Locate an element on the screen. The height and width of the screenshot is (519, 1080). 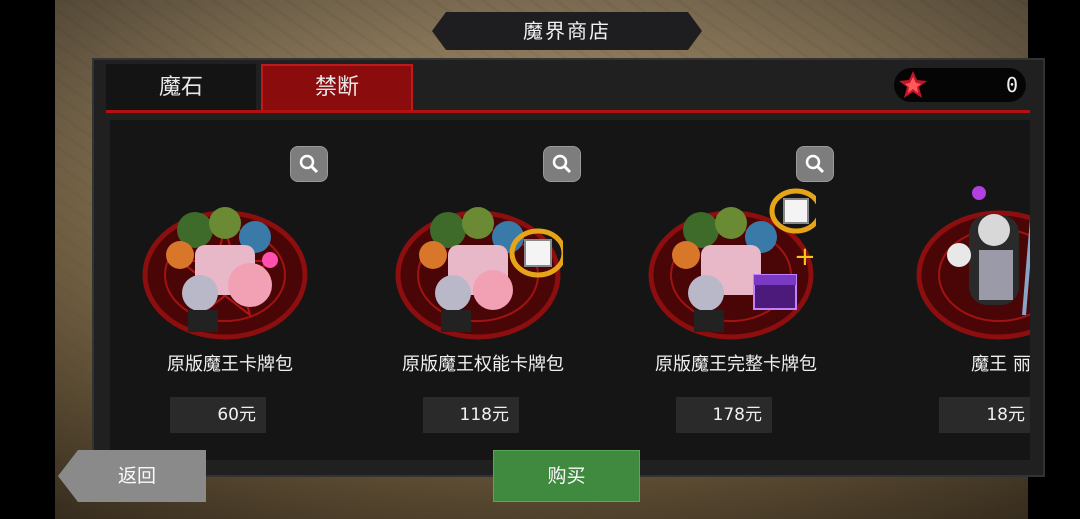
product-card: 魔王 丽贝卡 18元 is located at coordinates (949, 290).